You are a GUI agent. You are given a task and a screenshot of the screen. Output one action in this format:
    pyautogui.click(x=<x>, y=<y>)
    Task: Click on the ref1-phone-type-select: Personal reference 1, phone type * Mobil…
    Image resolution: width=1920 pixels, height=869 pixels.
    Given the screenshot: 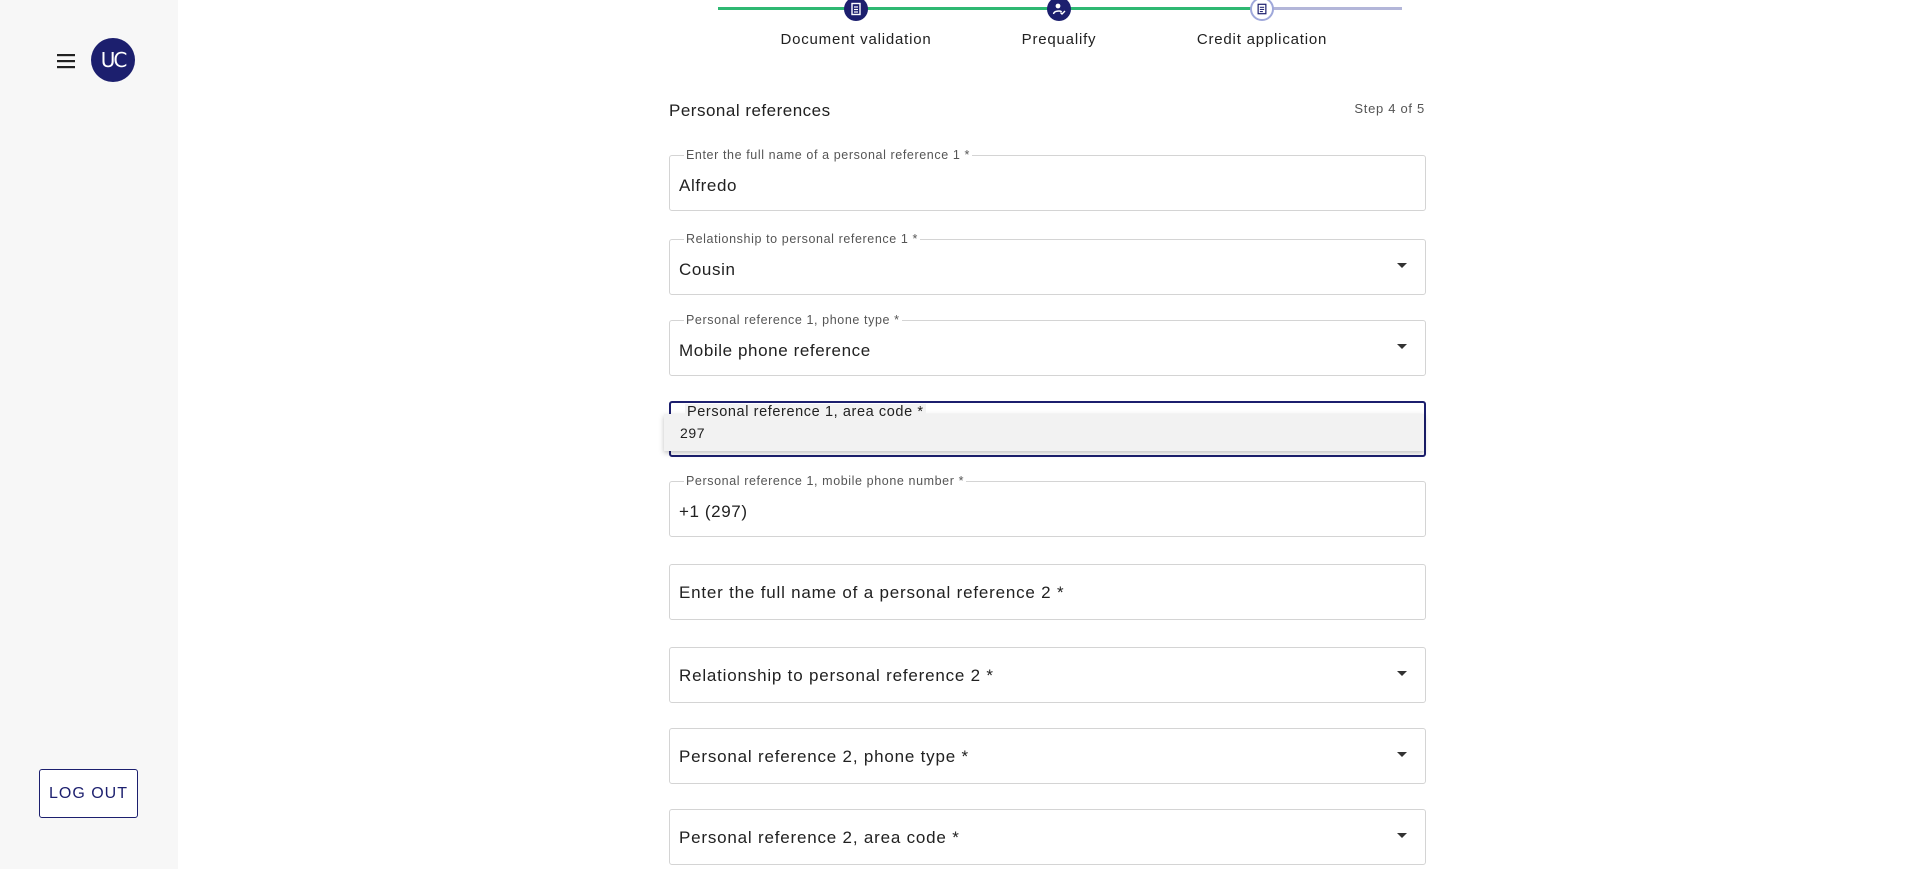 What is the action you would take?
    pyautogui.click(x=1047, y=344)
    